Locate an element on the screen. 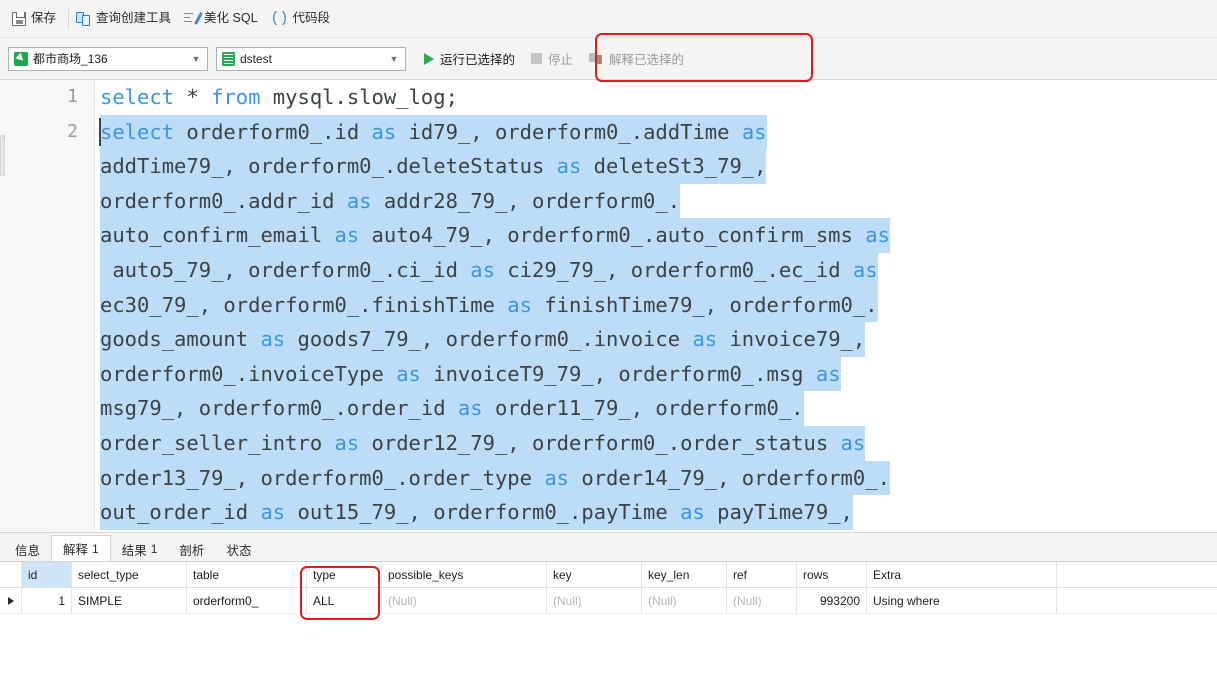  tab-label: 剖析 is located at coordinates (192, 550).